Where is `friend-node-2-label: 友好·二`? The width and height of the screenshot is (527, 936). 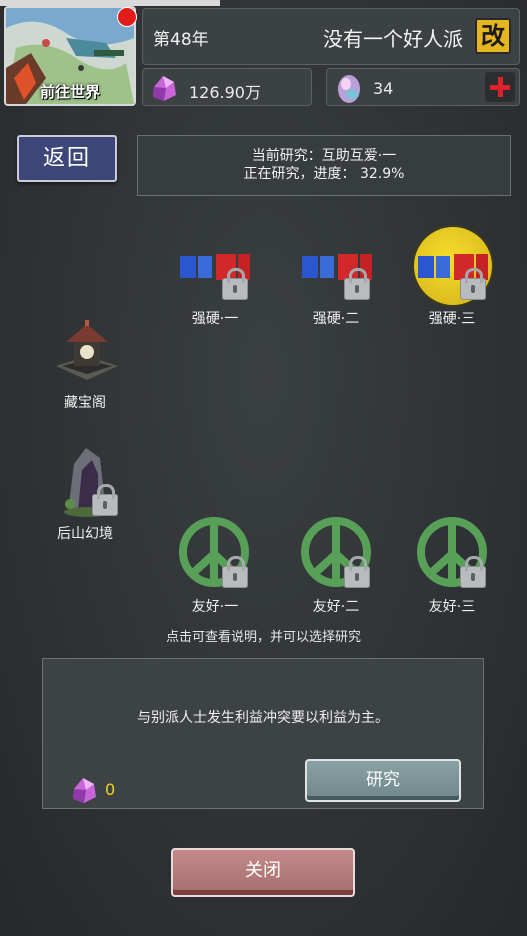 friend-node-2-label: 友好·二 is located at coordinates (336, 607).